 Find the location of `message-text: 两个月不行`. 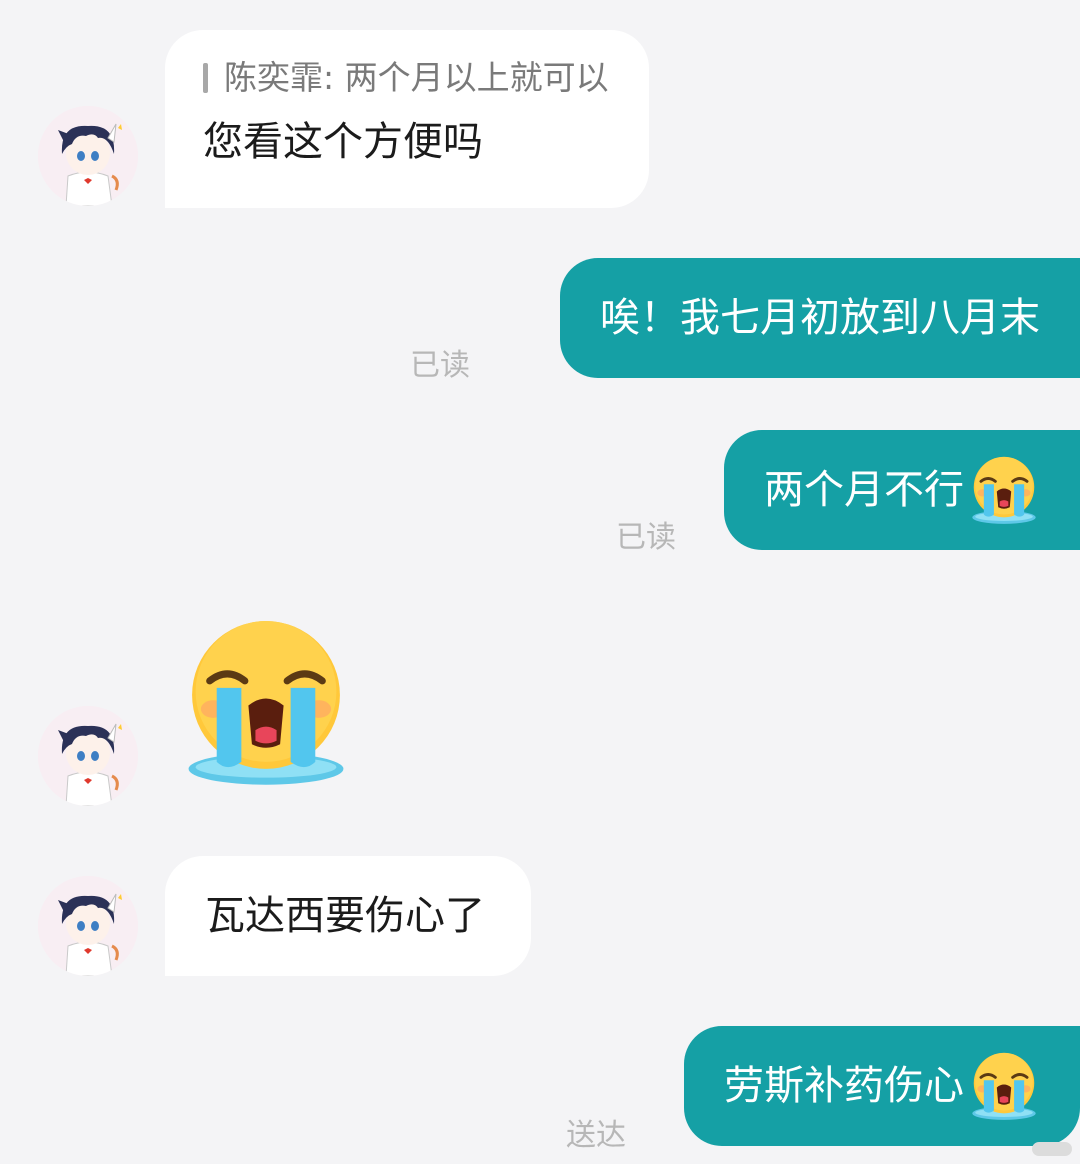

message-text: 两个月不行 is located at coordinates (864, 490).